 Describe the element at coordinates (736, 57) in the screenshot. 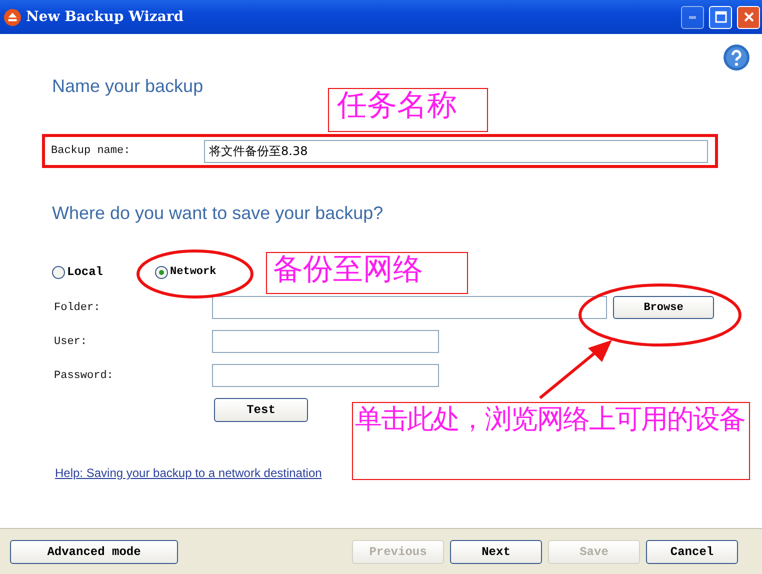

I see `help-icon` at that location.